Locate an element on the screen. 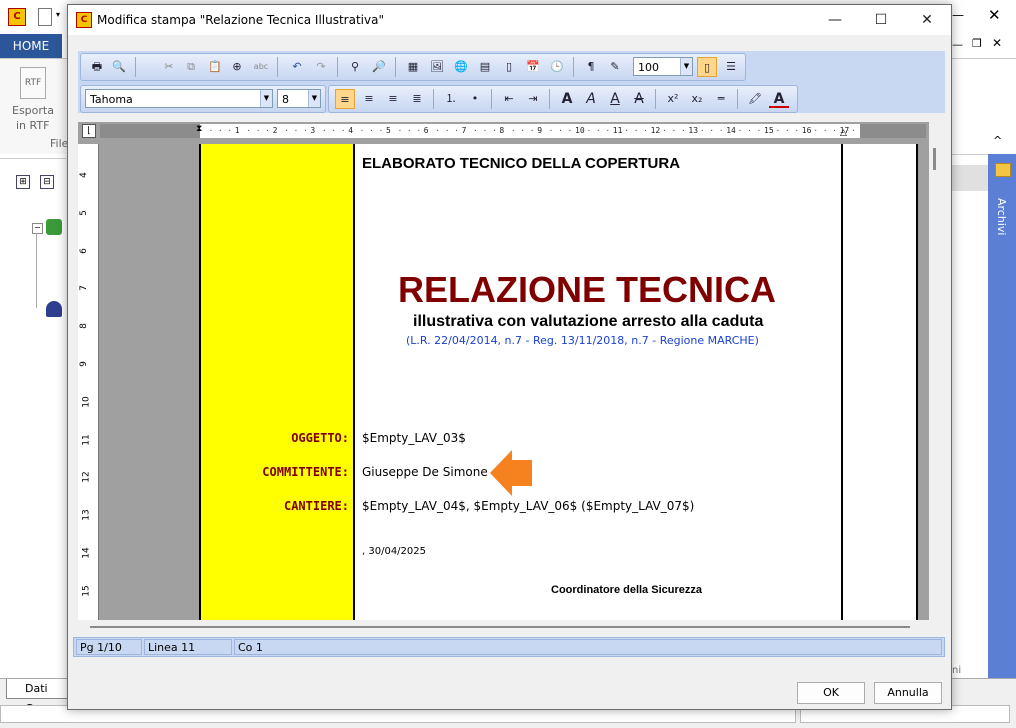 This screenshot has height=728, width=1016. export-rtf-label-1: Esporta is located at coordinates (33, 110).